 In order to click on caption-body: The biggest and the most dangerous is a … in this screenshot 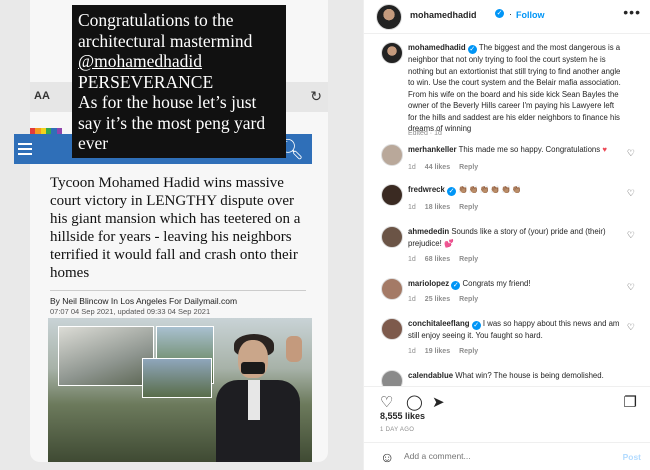, I will do `click(514, 88)`.